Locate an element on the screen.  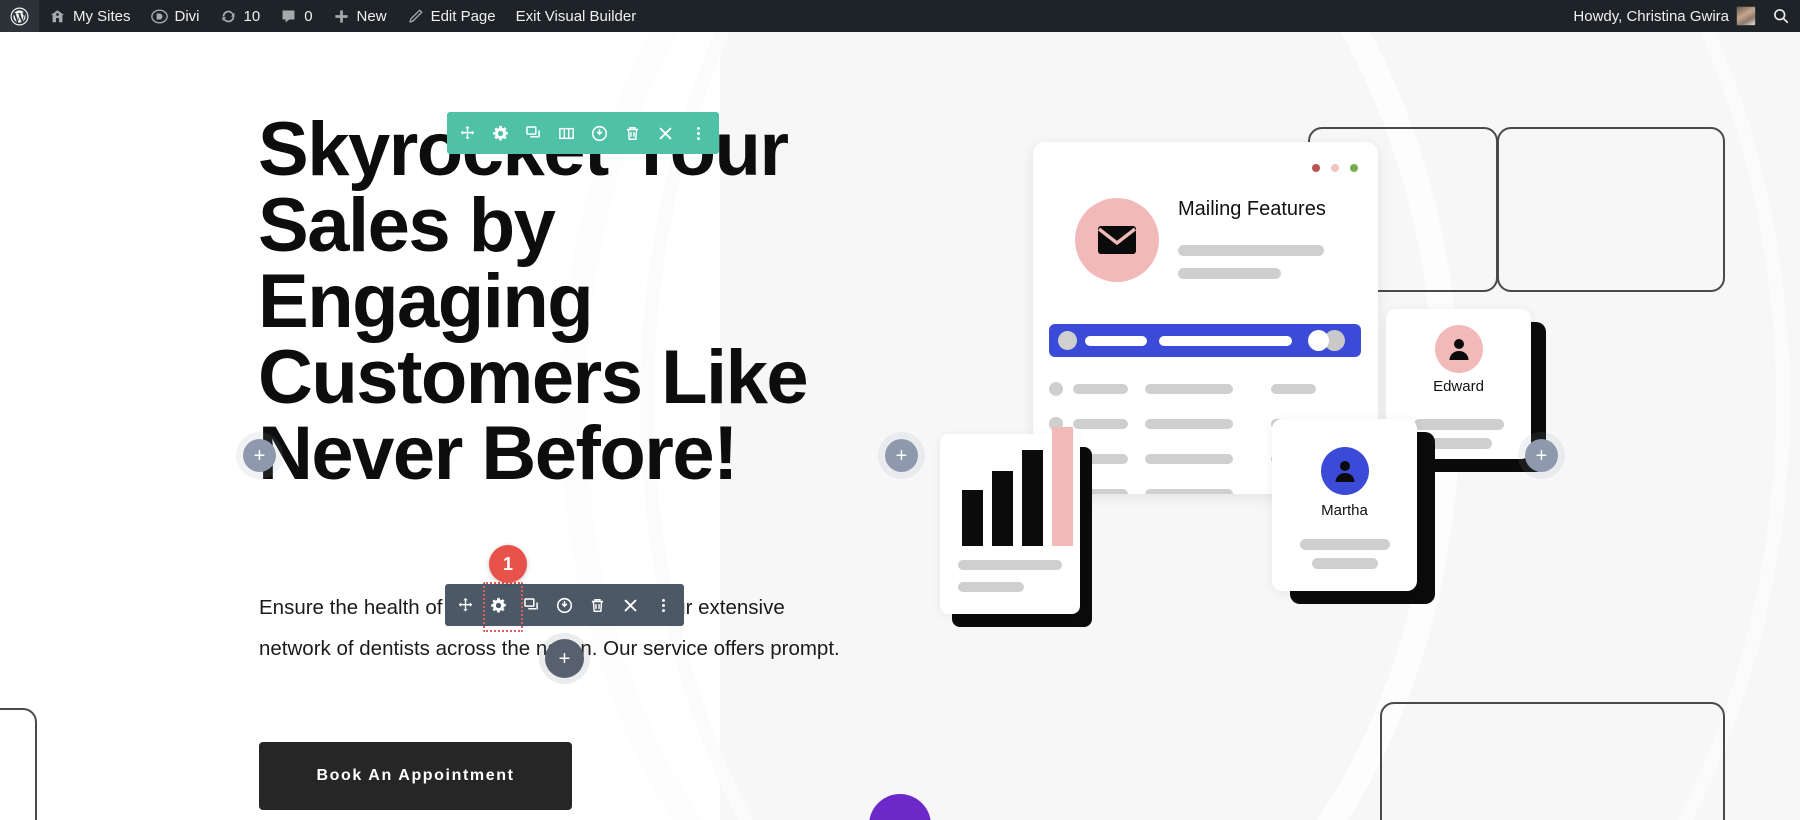
admin-bar-search is located at coordinates (1781, 16).